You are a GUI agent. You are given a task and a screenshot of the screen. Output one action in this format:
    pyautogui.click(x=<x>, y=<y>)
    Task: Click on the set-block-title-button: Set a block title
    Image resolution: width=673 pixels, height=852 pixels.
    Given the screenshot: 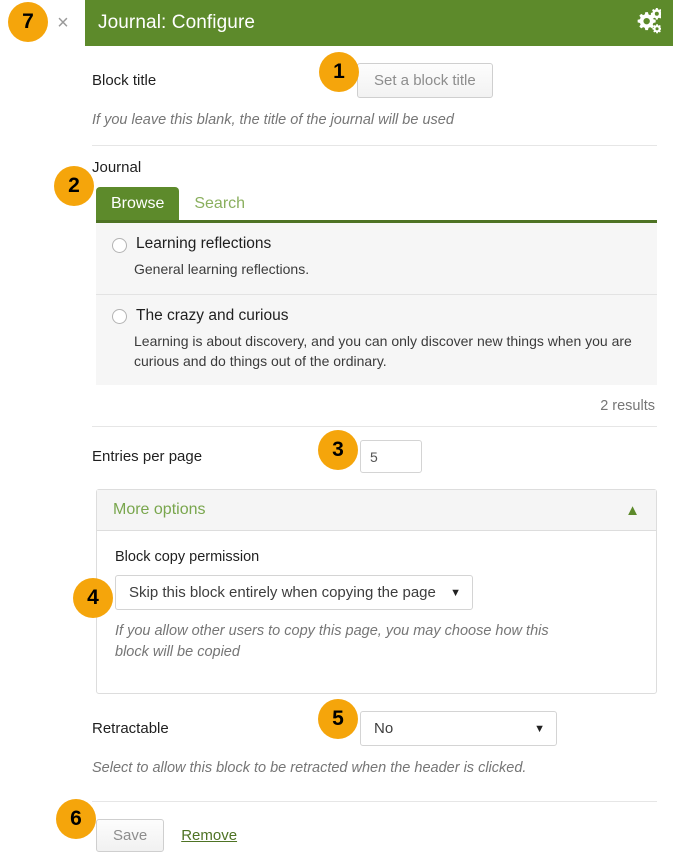 What is the action you would take?
    pyautogui.click(x=425, y=80)
    